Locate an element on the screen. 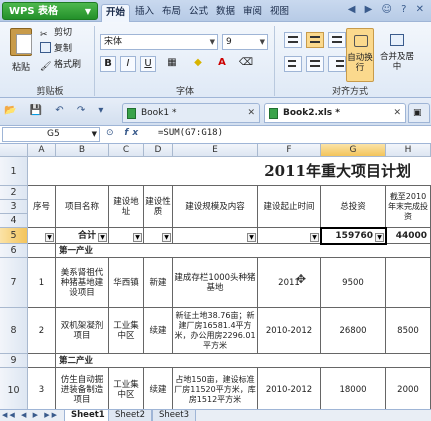 The height and width of the screenshot is (421, 431). bold-button: B is located at coordinates (108, 64).